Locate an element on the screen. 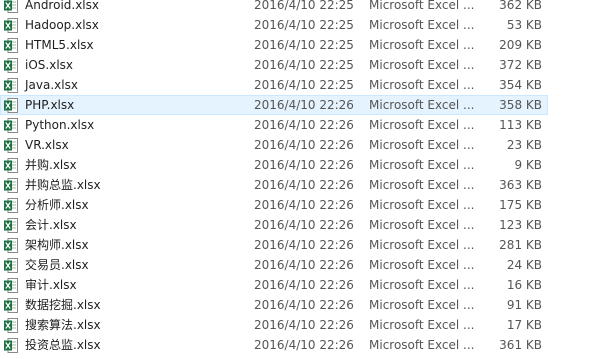 Image resolution: width=600 pixels, height=359 pixels. file-name: HTML5.xlsx is located at coordinates (59, 45).